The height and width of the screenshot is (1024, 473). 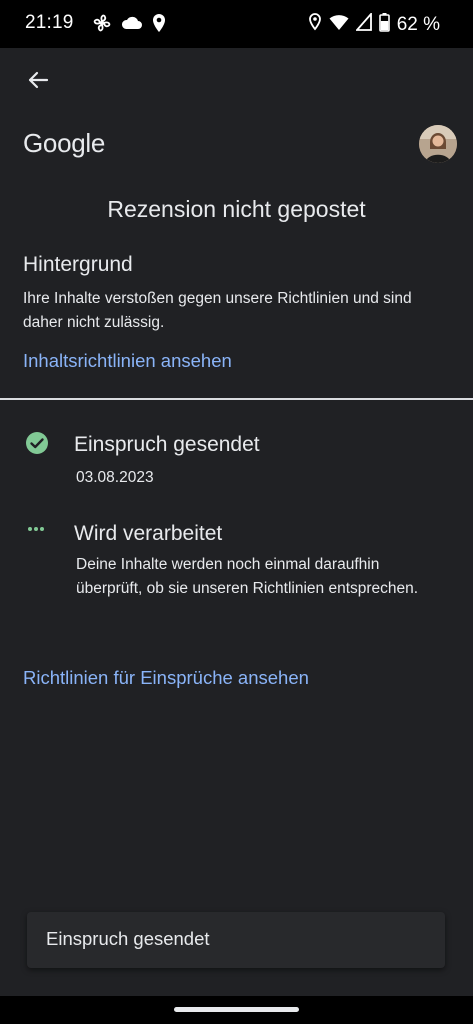 I want to click on step-title-processing: Wird verarbeitet, so click(x=148, y=533).